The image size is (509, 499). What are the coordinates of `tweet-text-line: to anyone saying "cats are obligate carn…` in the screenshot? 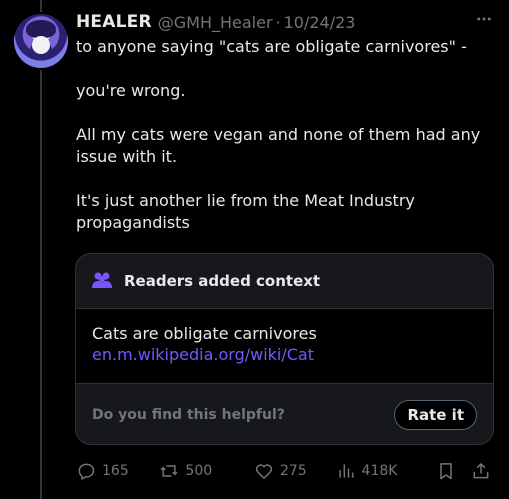 It's located at (271, 46).